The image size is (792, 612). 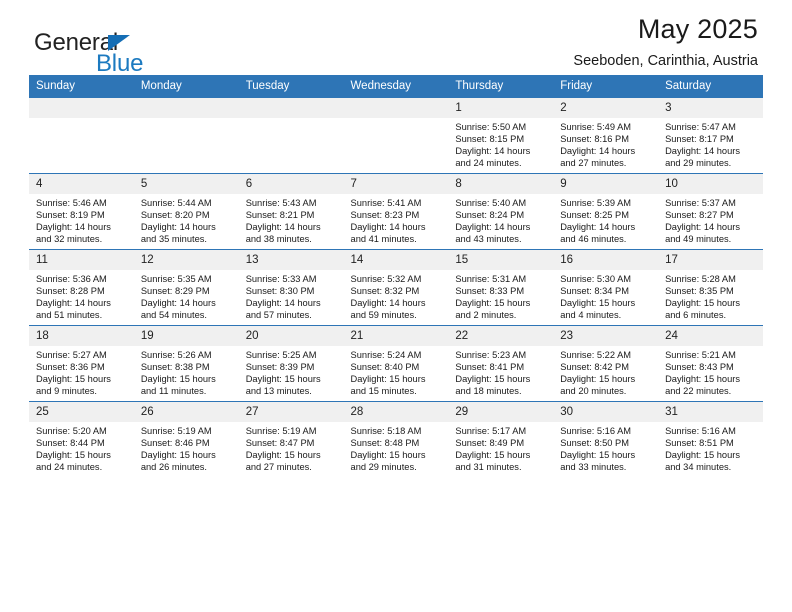 What do you see at coordinates (710, 336) in the screenshot?
I see `day-number: 24` at bounding box center [710, 336].